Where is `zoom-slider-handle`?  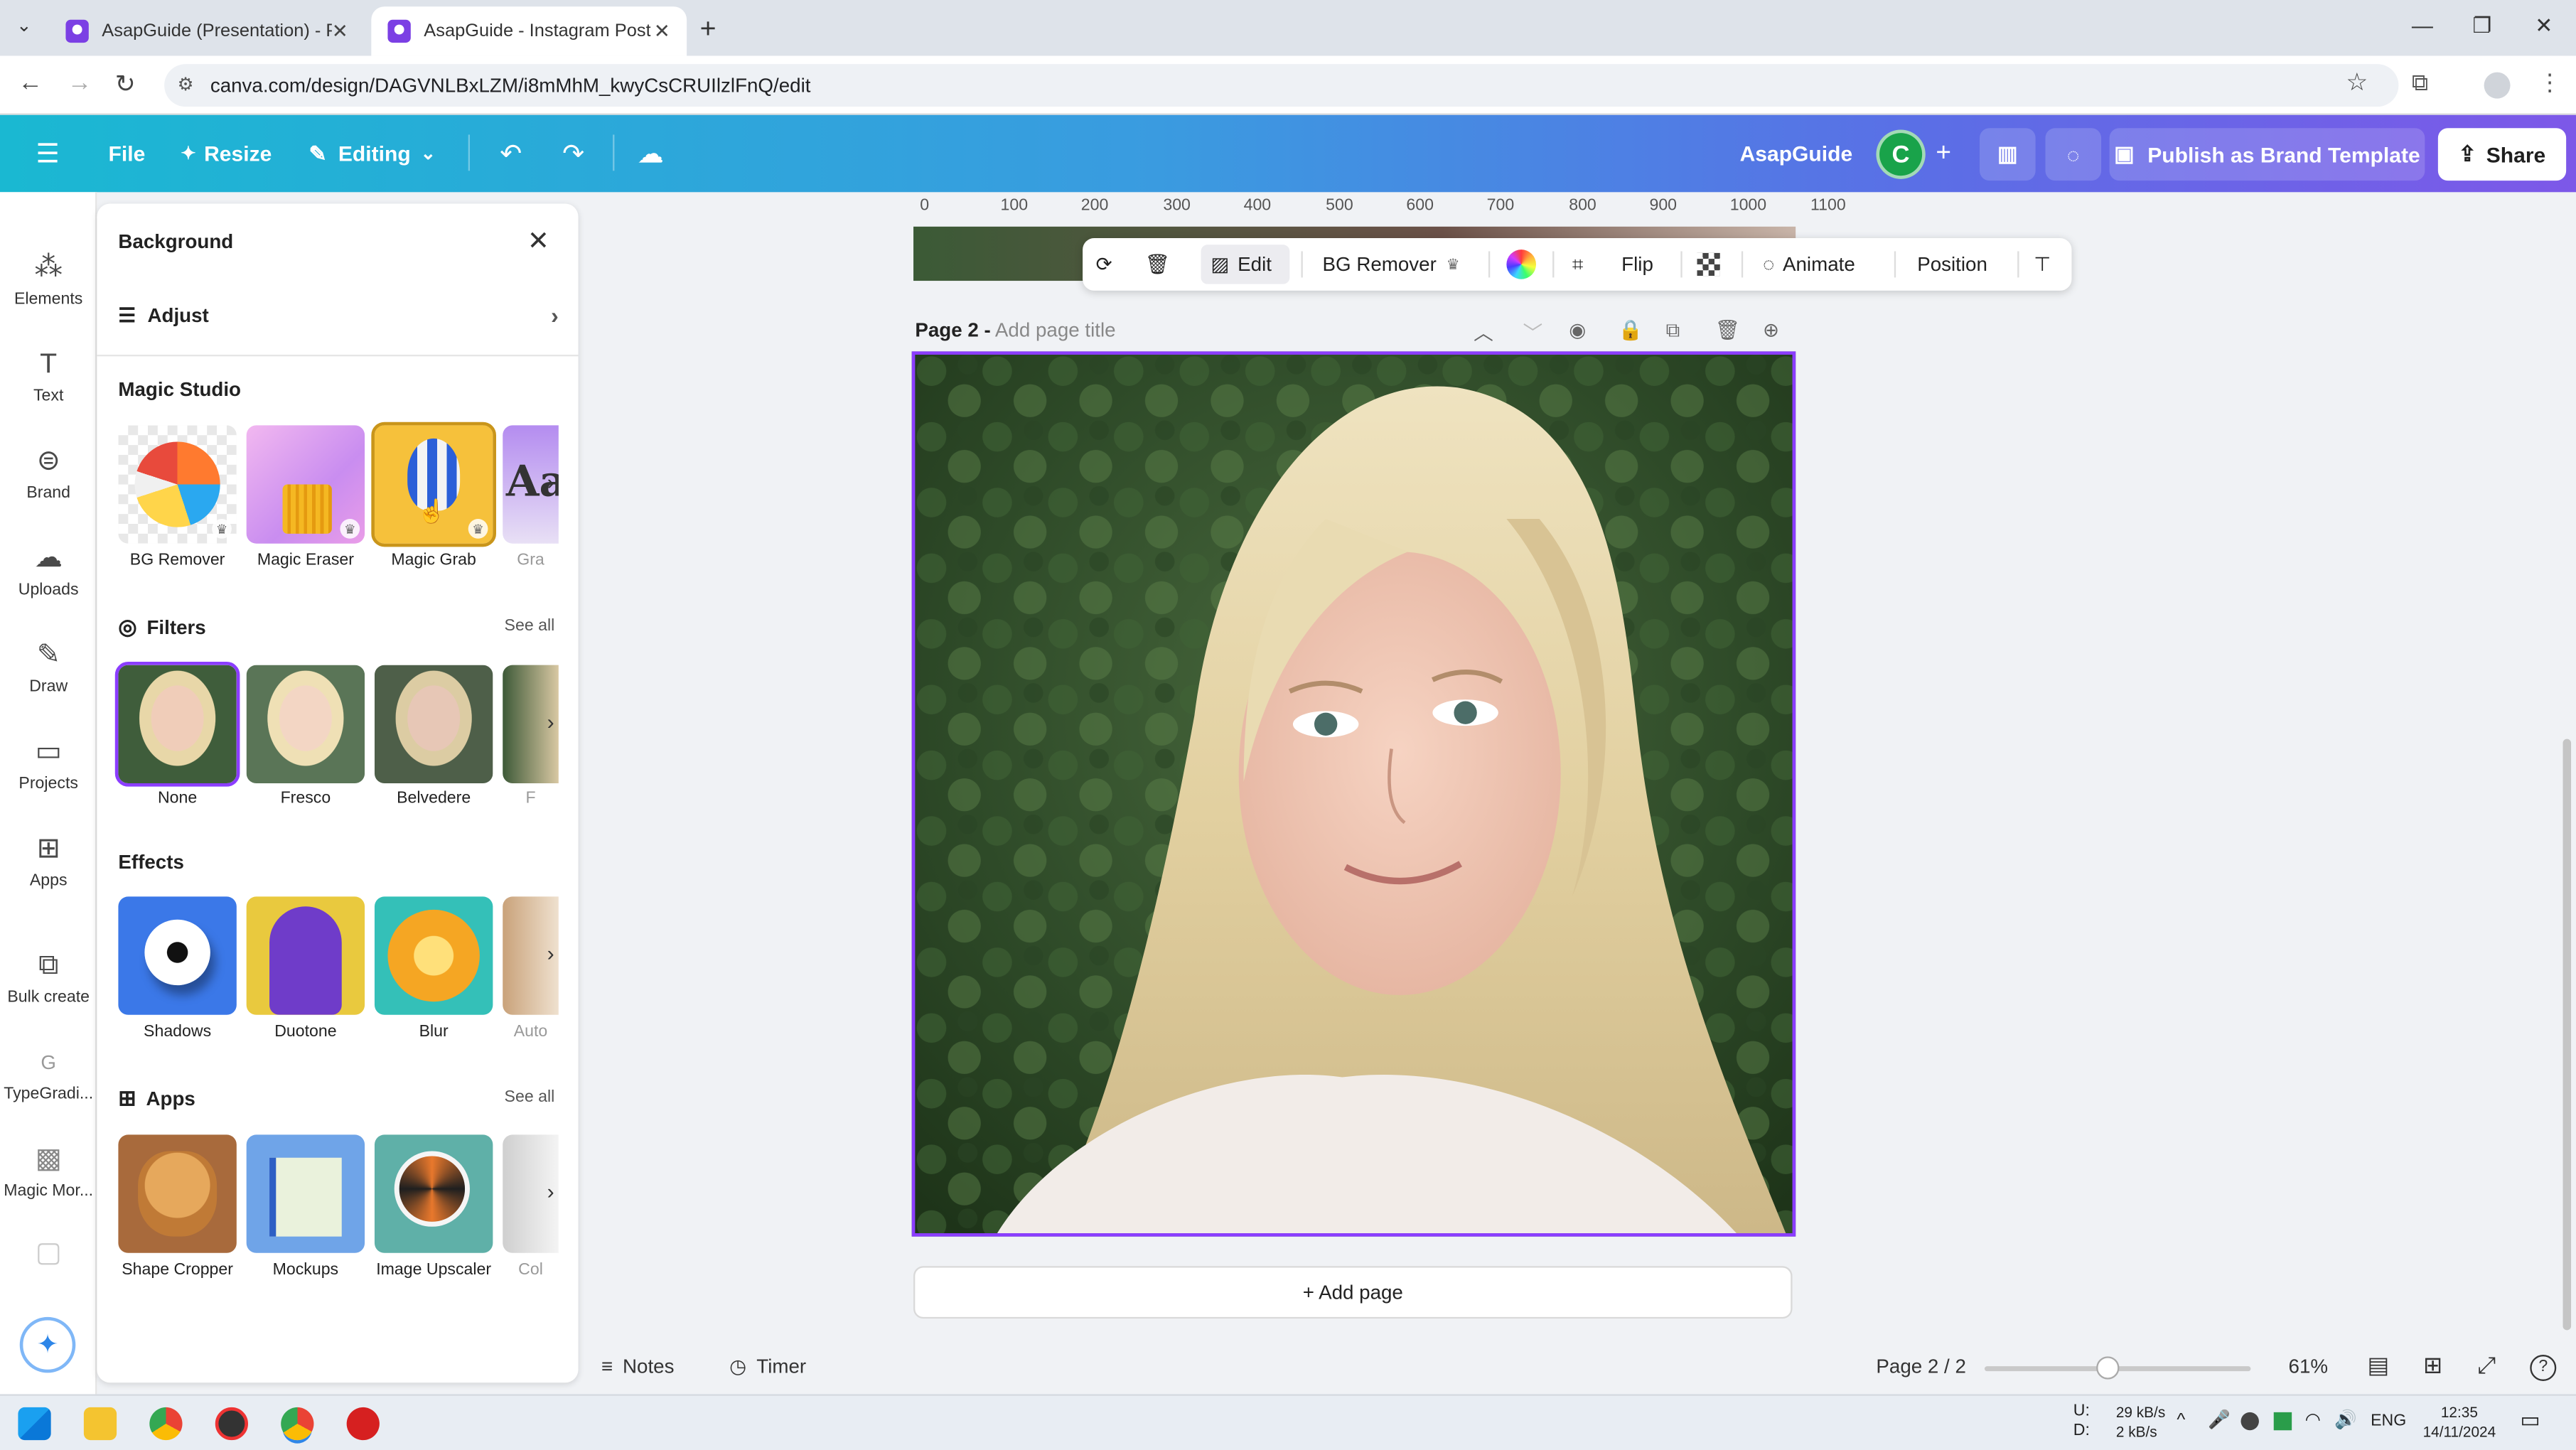
zoom-slider-handle is located at coordinates (2108, 1368).